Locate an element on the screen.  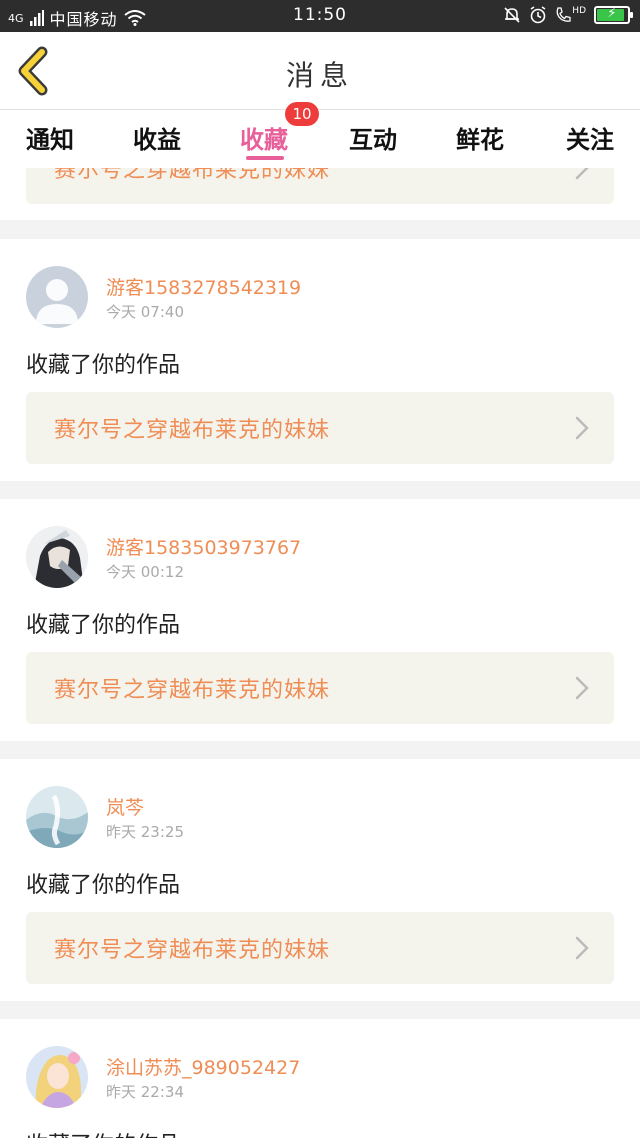
anime-girl-avatar-icon is located at coordinates (57, 1077).